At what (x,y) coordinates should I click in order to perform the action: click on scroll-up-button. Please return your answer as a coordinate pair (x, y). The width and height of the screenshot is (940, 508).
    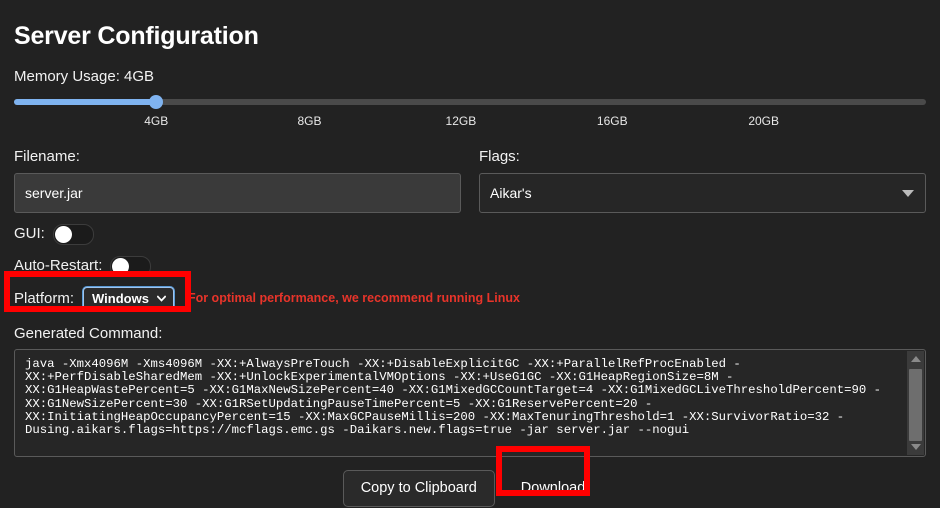
    Looking at the image, I should click on (915, 359).